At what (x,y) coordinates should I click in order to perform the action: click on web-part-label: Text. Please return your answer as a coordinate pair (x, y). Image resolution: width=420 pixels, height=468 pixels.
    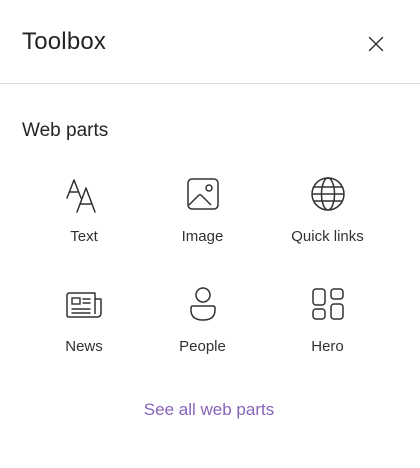
    Looking at the image, I should click on (84, 236).